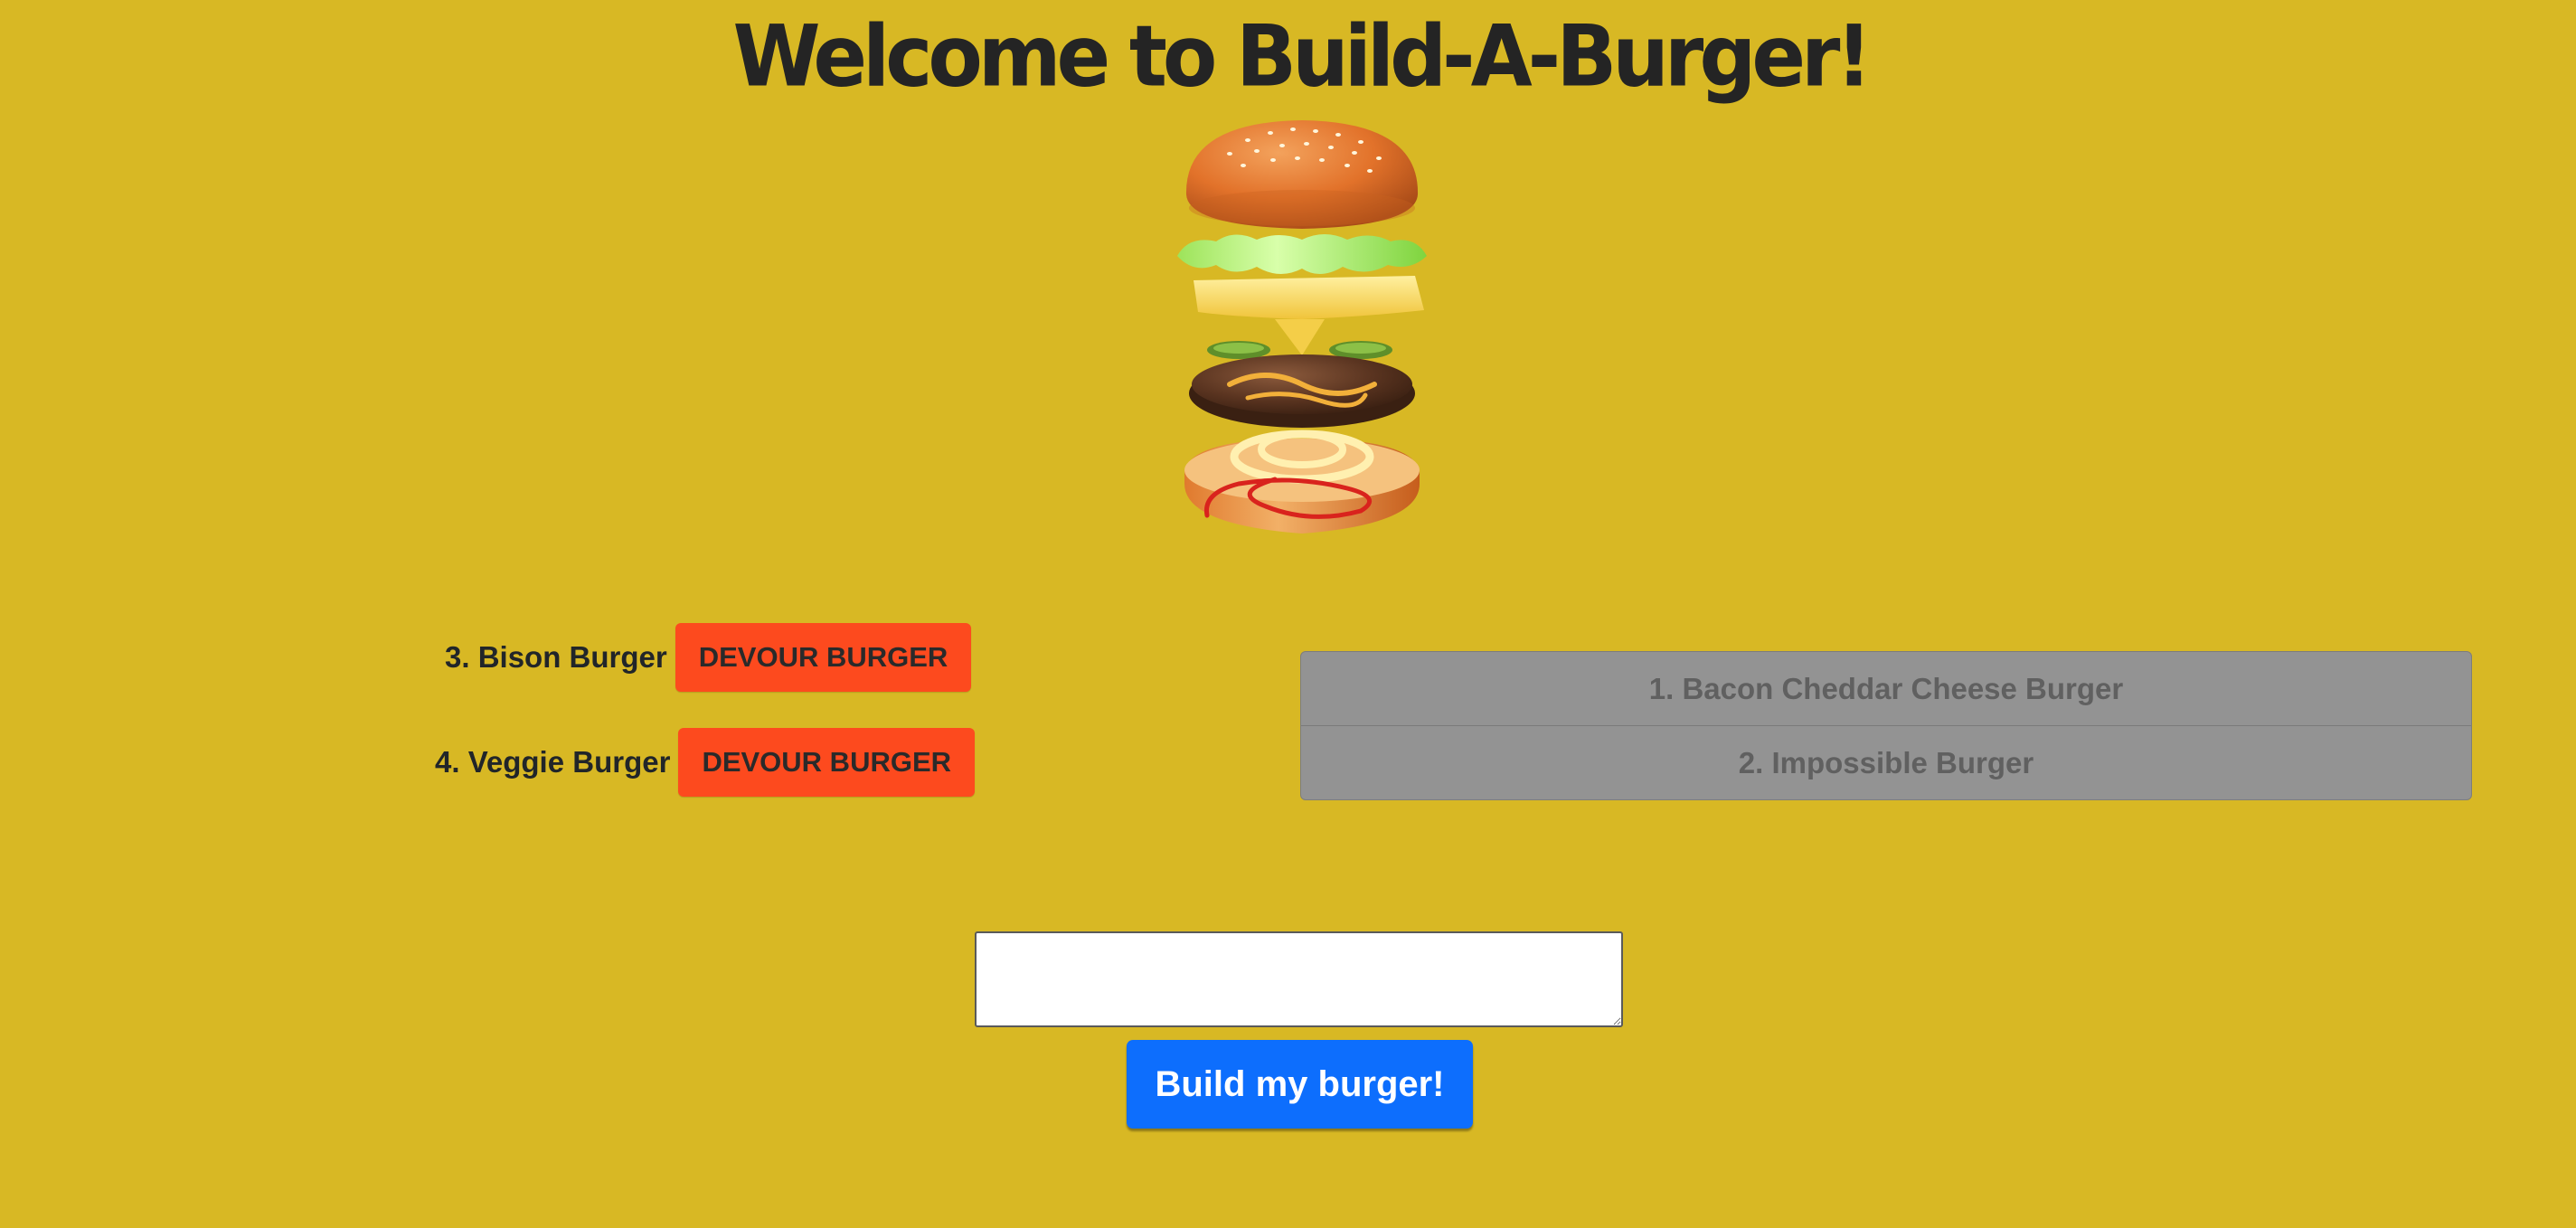  Describe the element at coordinates (1886, 762) in the screenshot. I see `devoured-burger-item: 2. Impossible Burger` at that location.